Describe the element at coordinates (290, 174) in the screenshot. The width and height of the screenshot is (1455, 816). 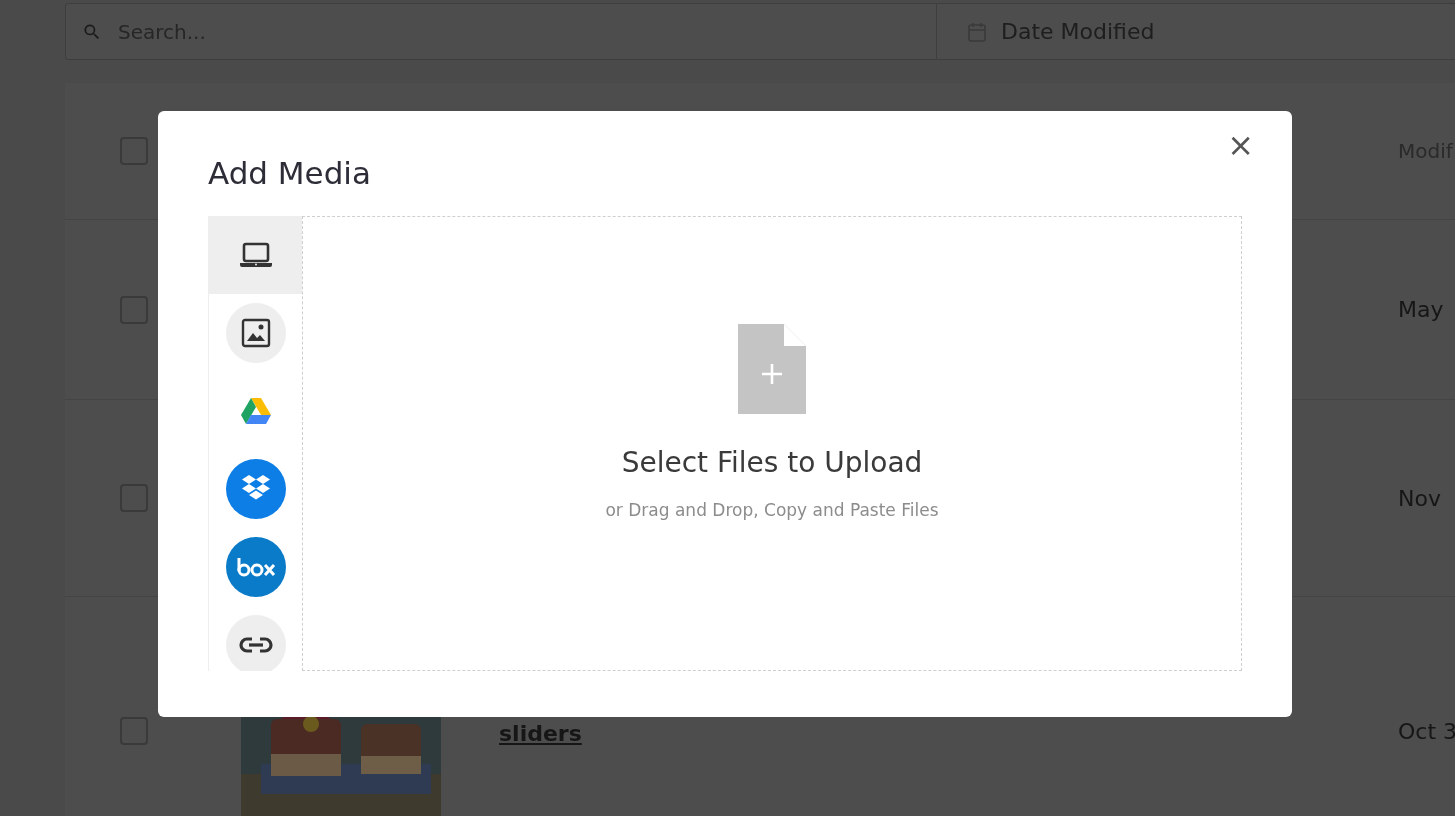
I see `dialog-title: Add Media` at that location.